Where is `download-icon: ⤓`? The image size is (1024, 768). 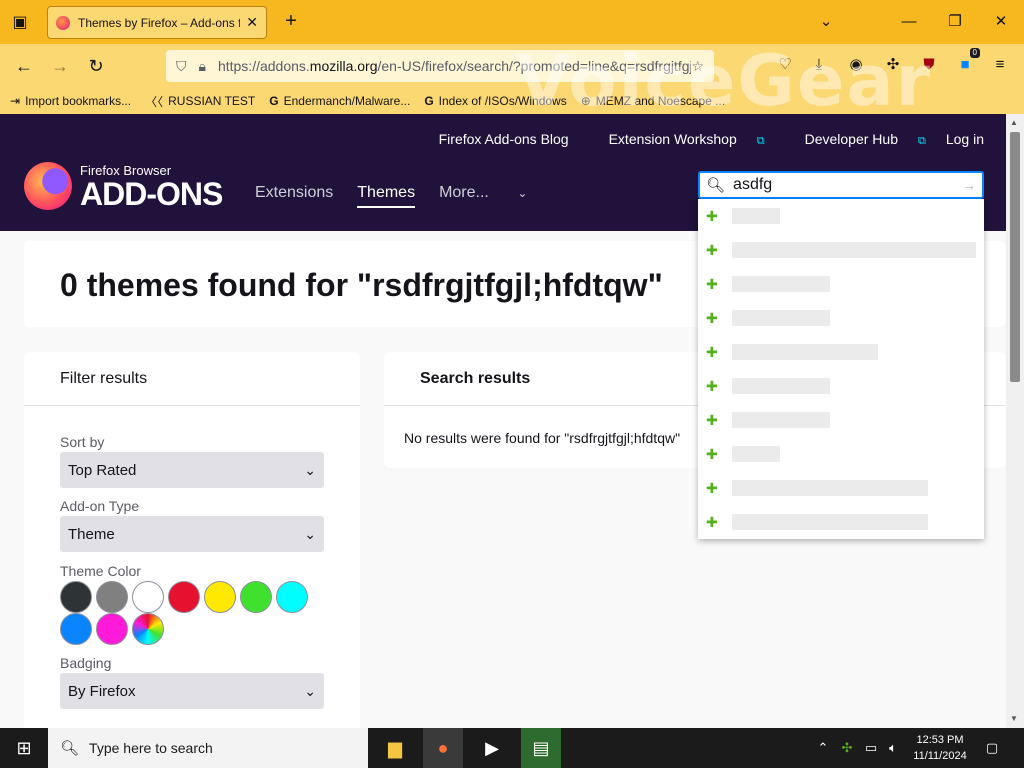
download-icon: ⤓ is located at coordinates (819, 65).